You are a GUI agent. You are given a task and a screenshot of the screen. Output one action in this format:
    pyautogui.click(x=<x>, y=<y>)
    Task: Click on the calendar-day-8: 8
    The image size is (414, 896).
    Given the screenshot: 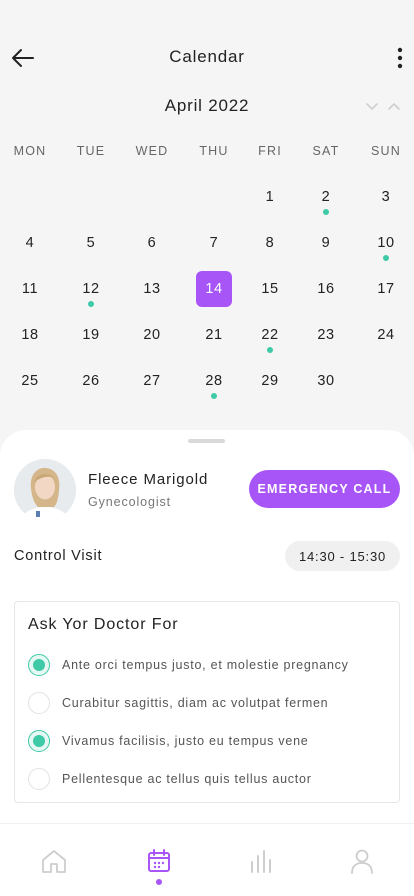 What is the action you would take?
    pyautogui.click(x=270, y=243)
    